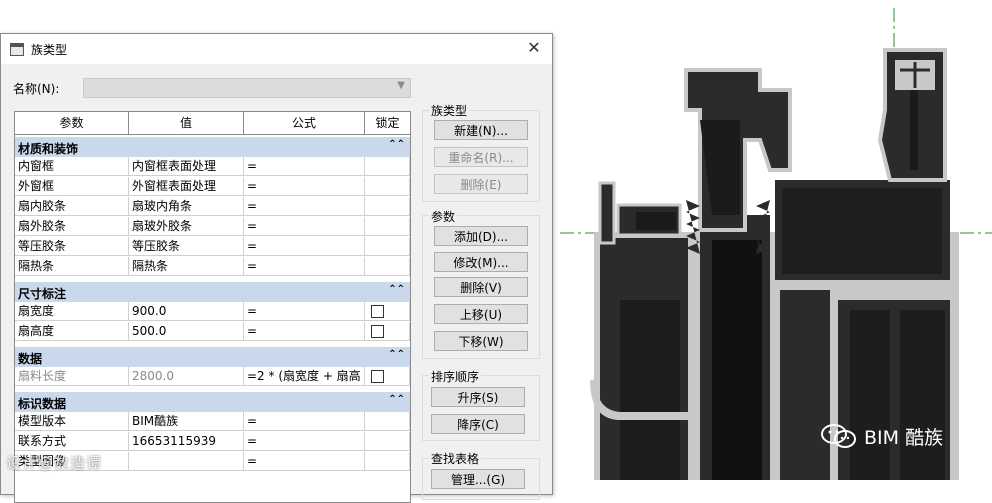 This screenshot has height=503, width=992. What do you see at coordinates (72, 123) in the screenshot?
I see `column-header-parameter: 参数` at bounding box center [72, 123].